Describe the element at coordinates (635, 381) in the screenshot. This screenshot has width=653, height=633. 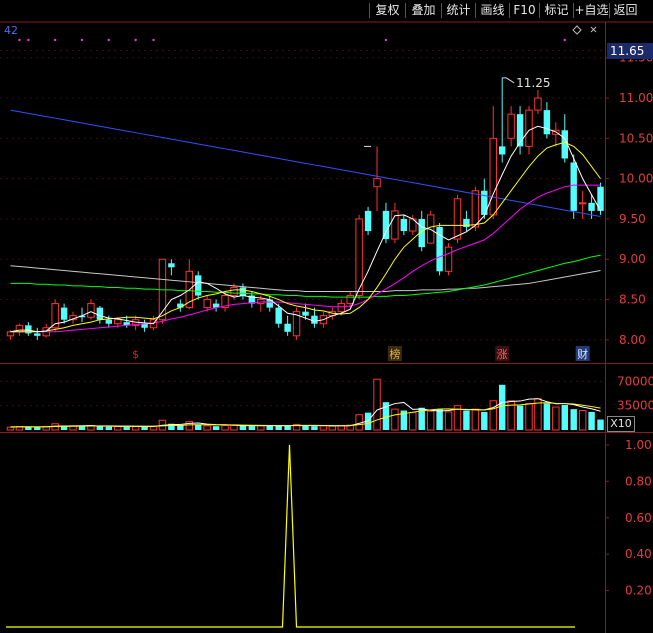
I see `volume-axis-label: 70000` at that location.